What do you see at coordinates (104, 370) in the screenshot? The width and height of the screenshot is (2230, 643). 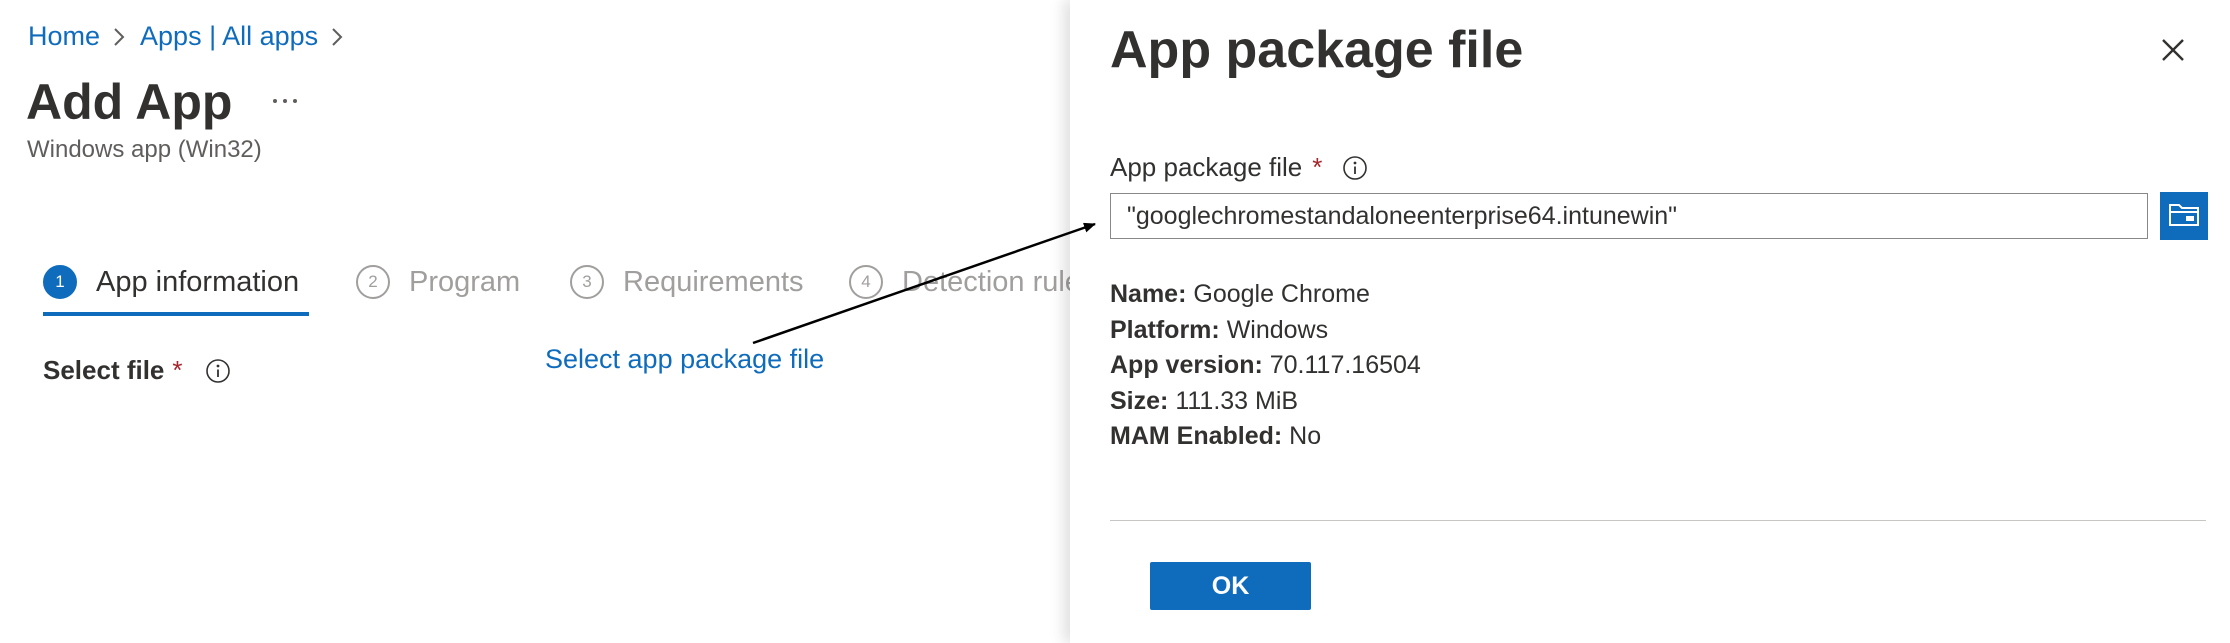 I see `select-file-text: Select file` at bounding box center [104, 370].